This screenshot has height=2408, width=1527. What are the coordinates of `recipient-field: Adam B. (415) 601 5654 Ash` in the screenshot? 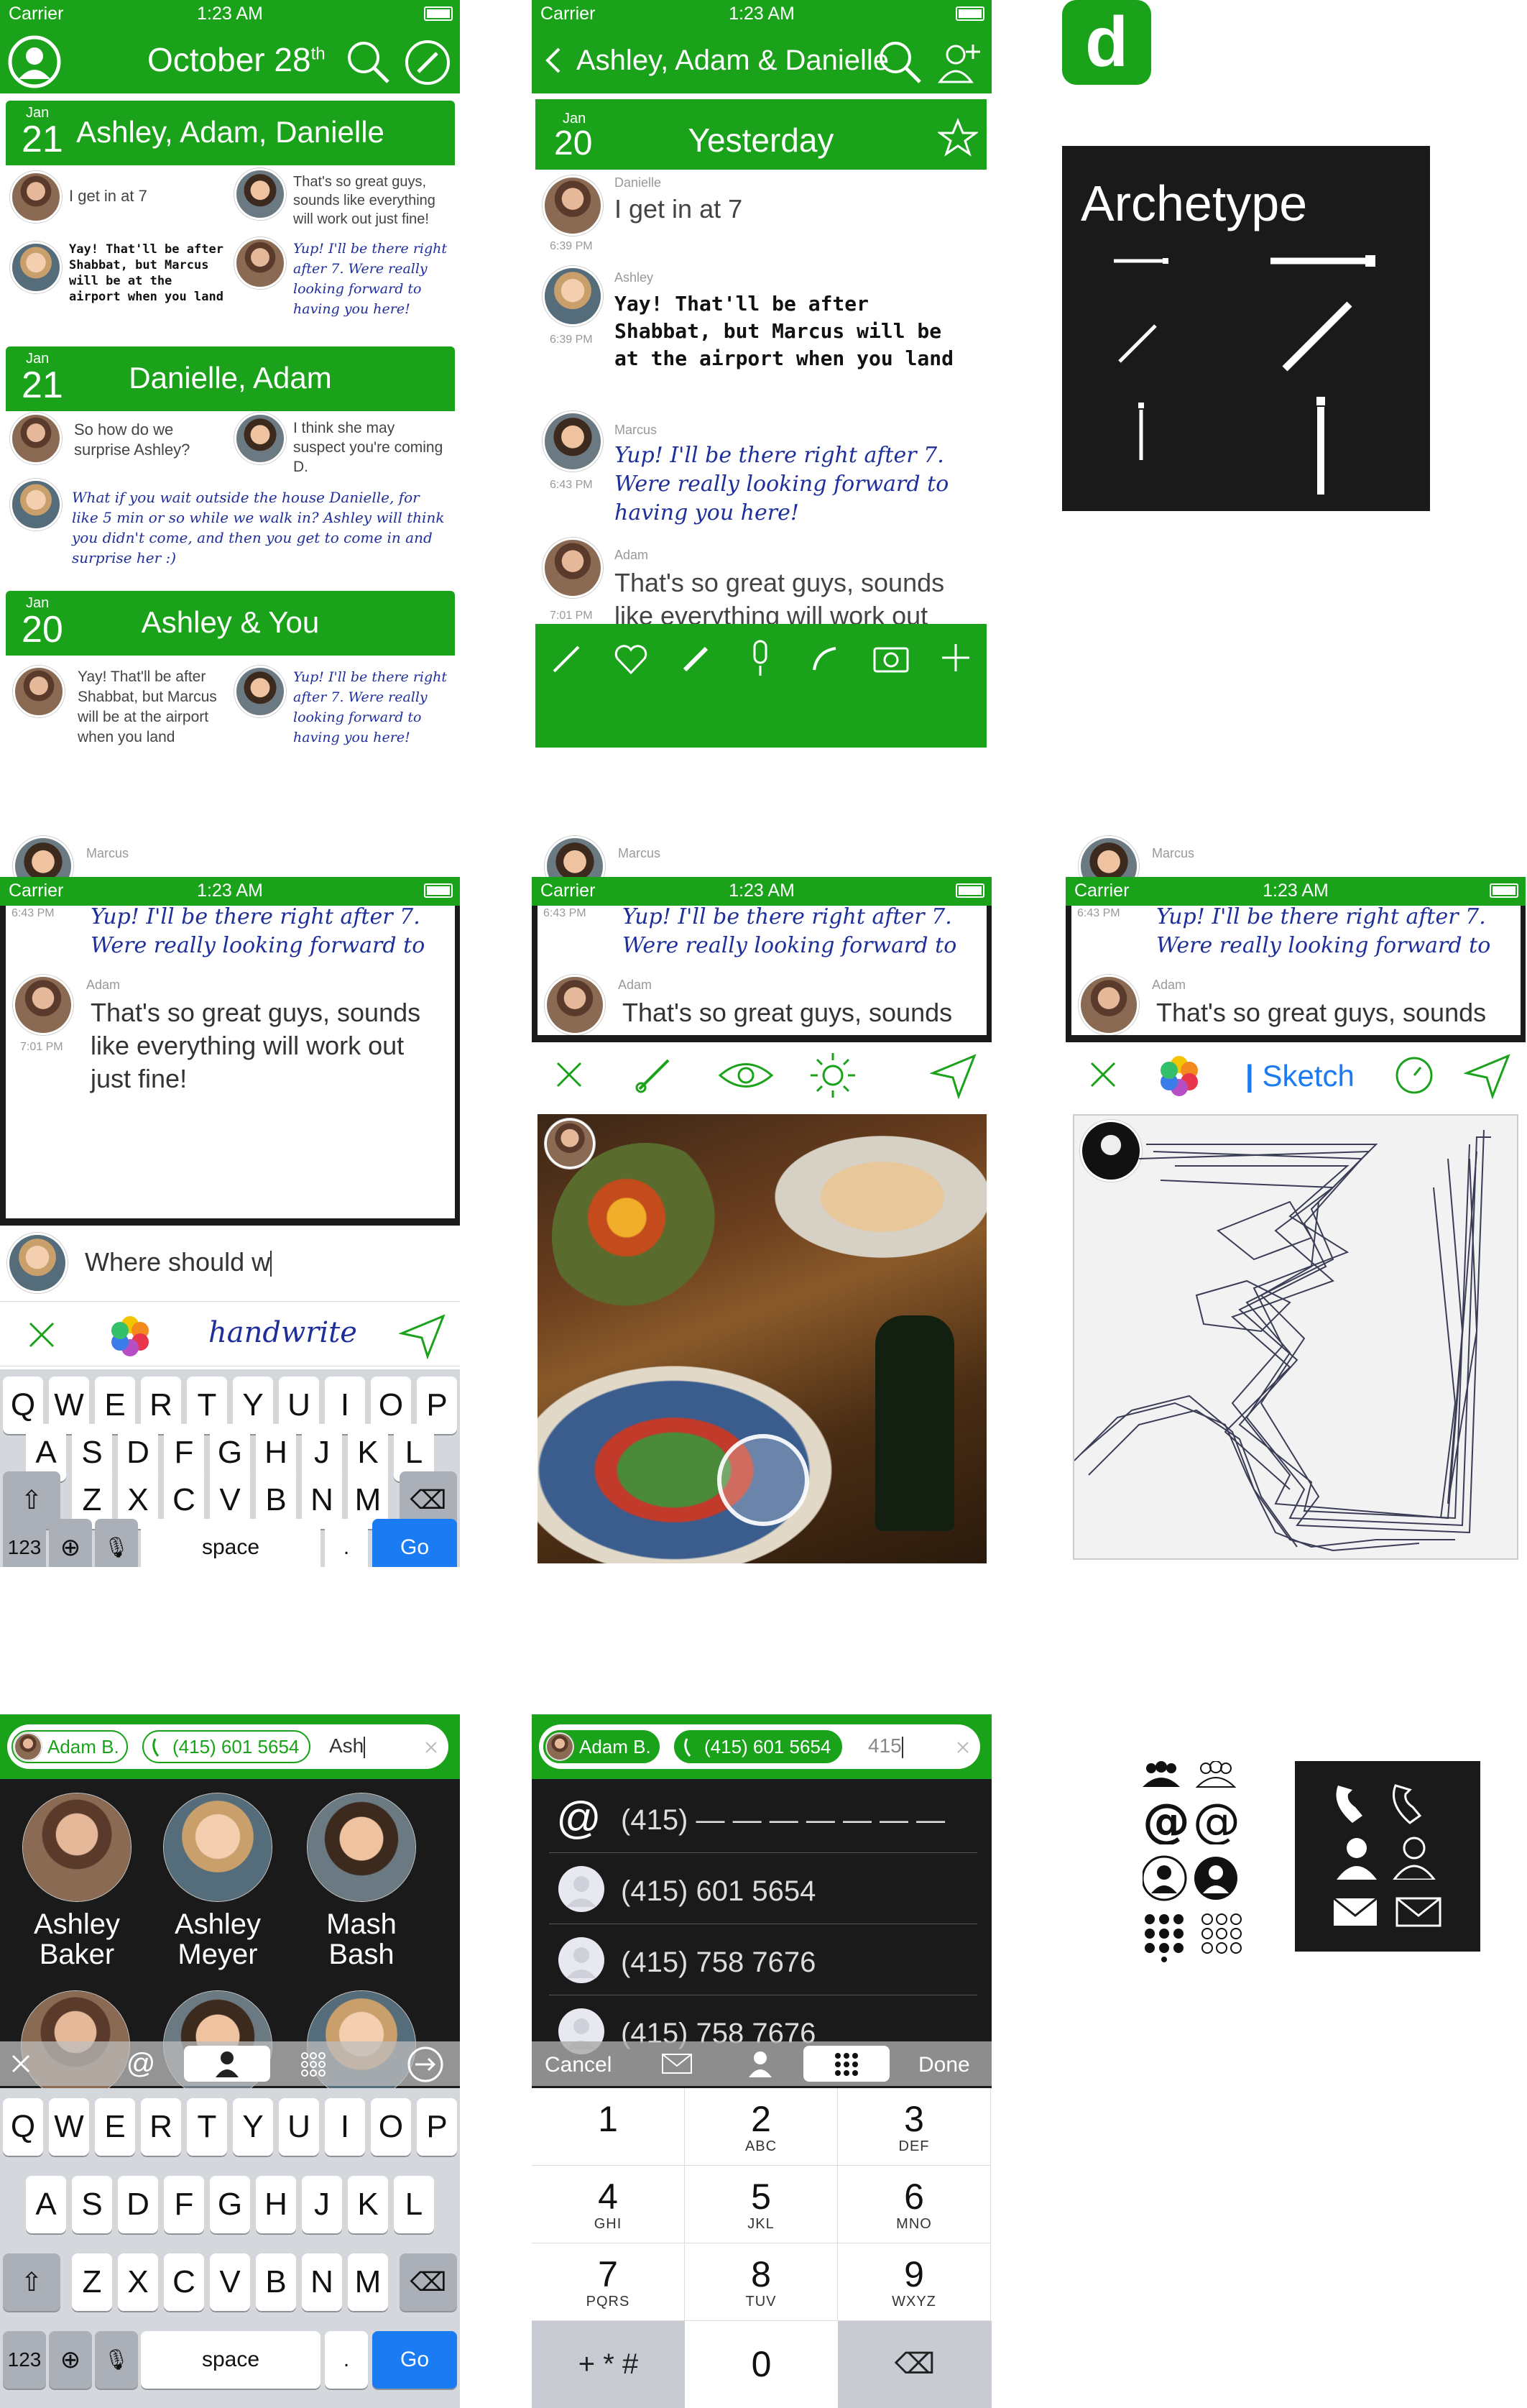 It's located at (227, 1747).